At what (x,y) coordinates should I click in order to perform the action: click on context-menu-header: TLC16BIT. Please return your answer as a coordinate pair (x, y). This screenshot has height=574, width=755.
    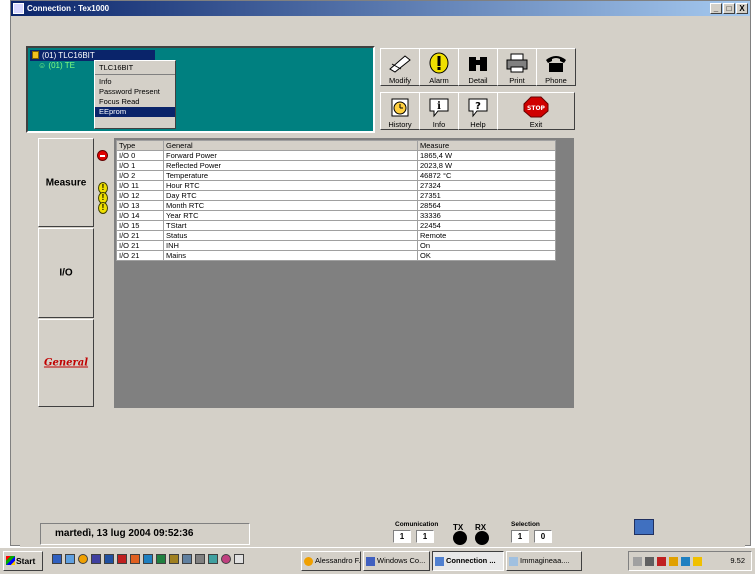
    Looking at the image, I should click on (135, 68).